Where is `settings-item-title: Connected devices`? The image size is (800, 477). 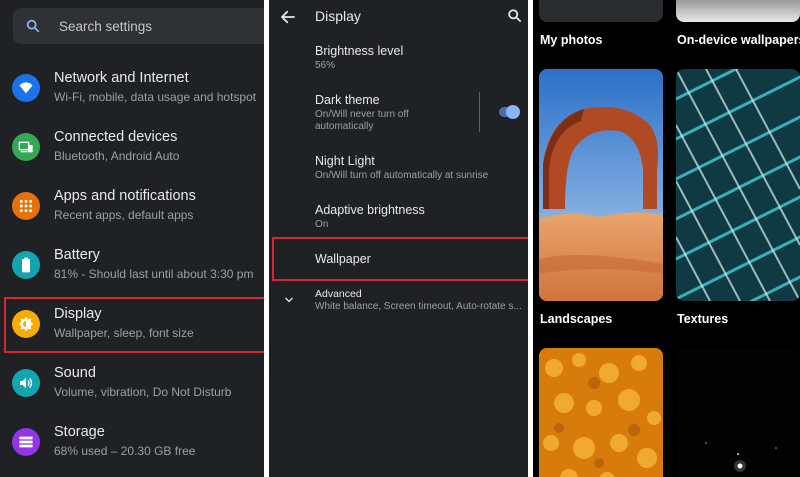
settings-item-title: Connected devices is located at coordinates (116, 137).